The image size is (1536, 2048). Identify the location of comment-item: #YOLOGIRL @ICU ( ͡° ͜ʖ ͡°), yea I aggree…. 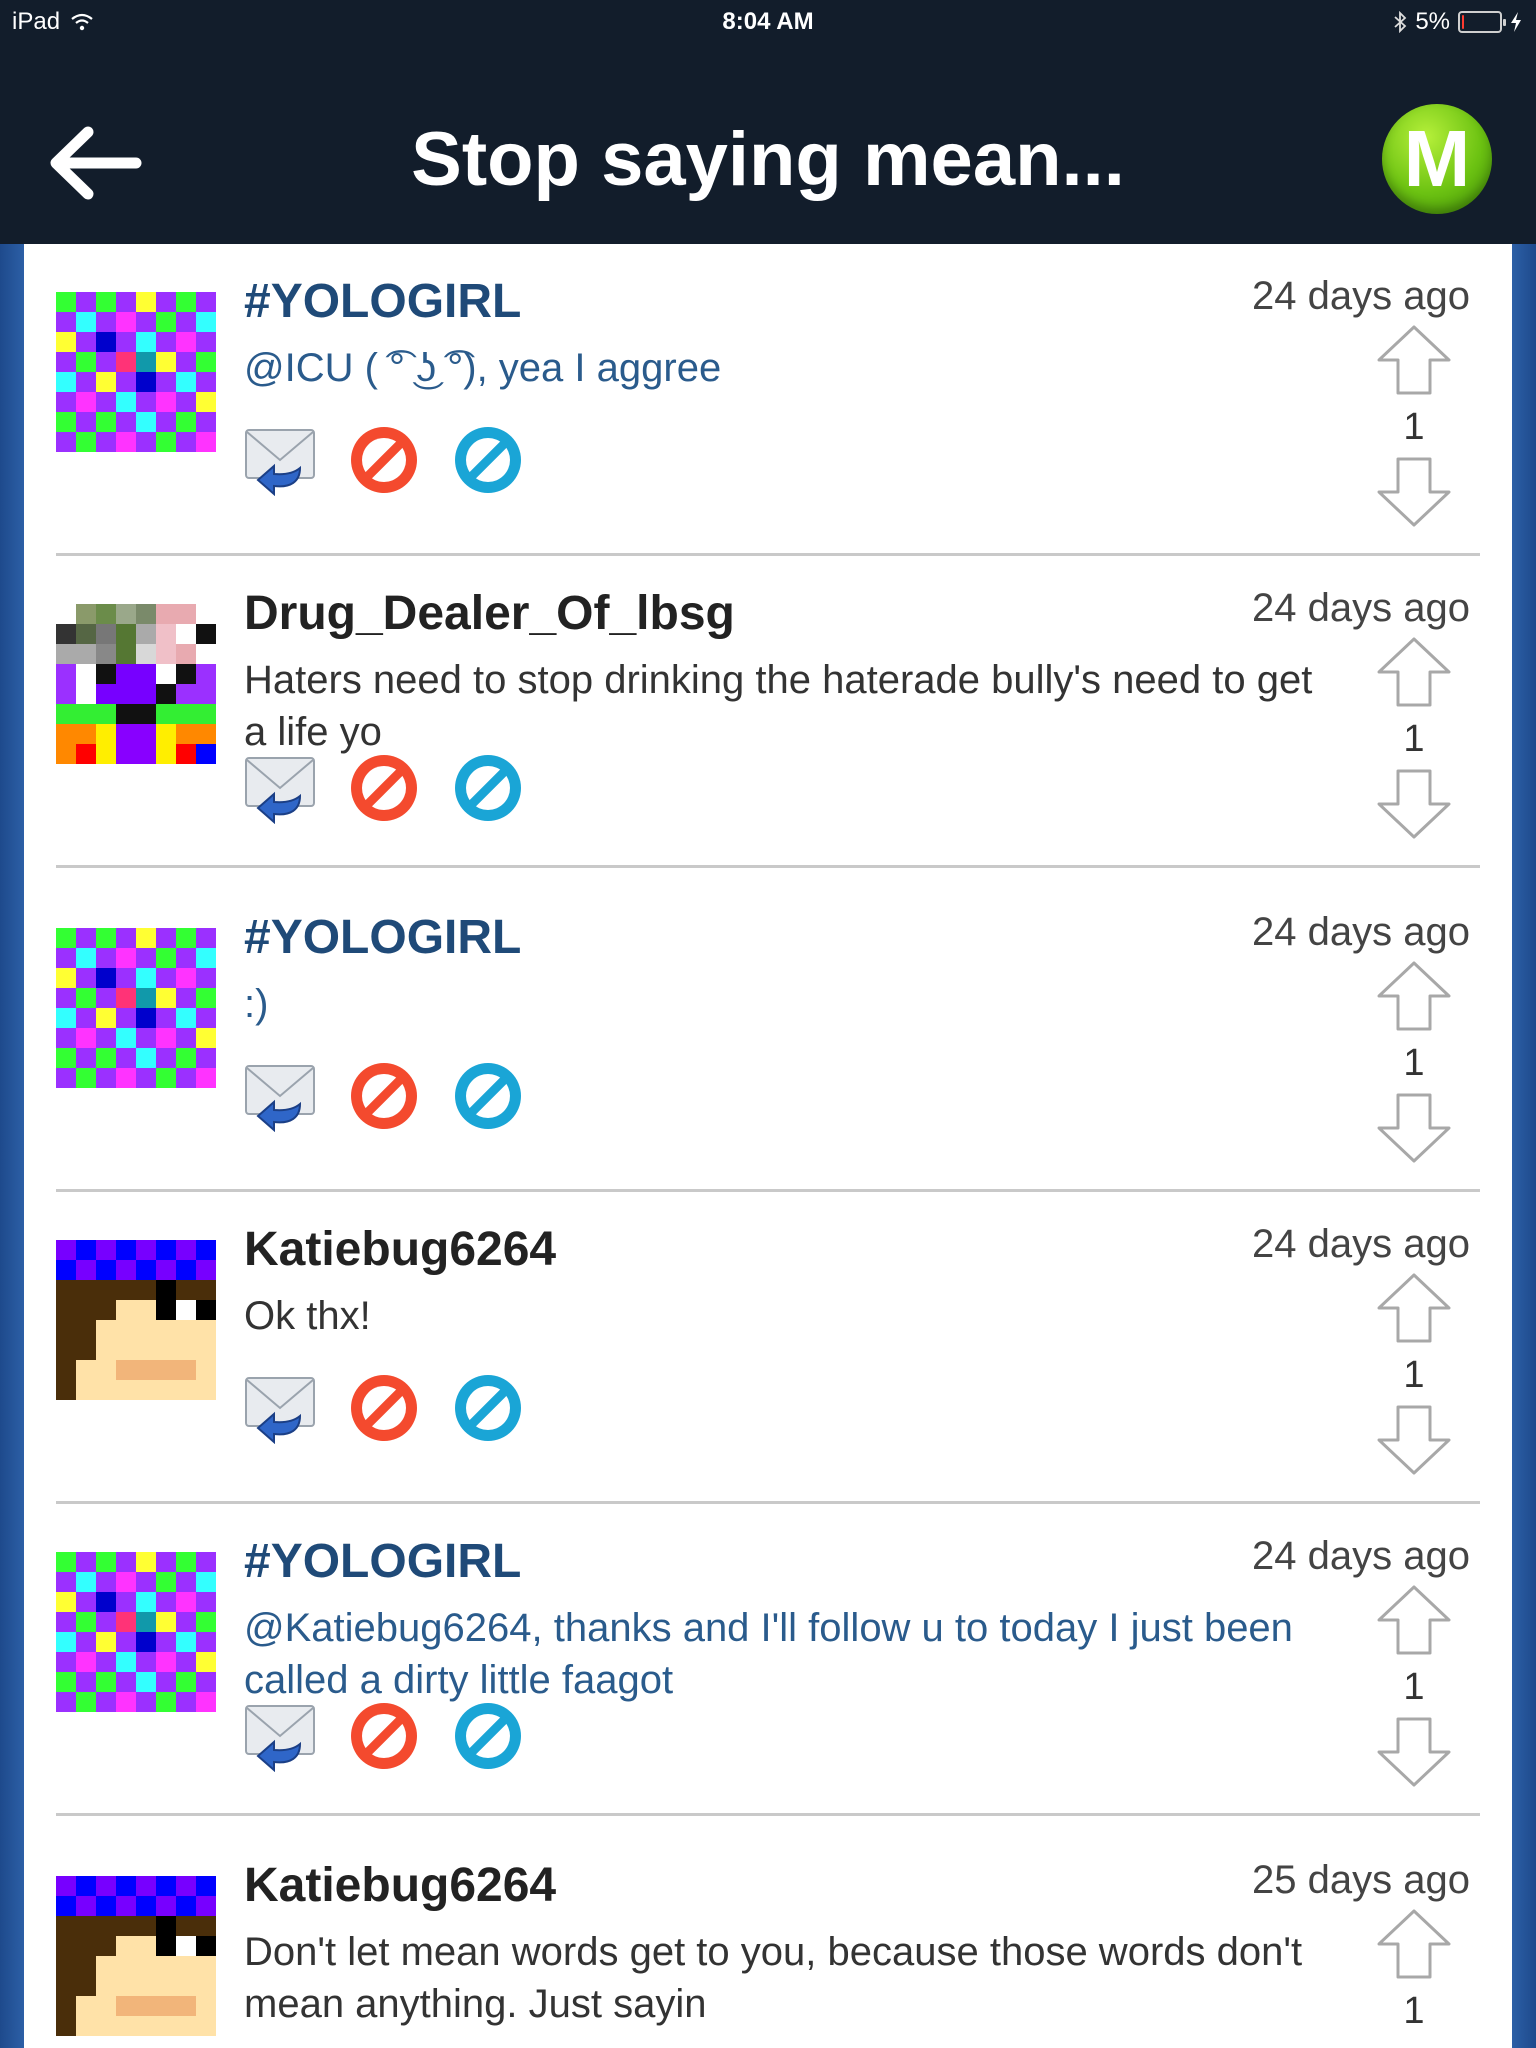
(768, 400).